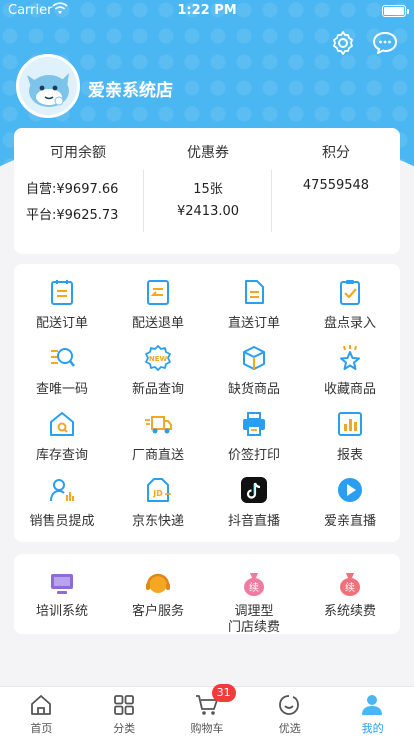 This screenshot has width=414, height=736. Describe the element at coordinates (253, 521) in the screenshot. I see `menu-label: 抖音直播` at that location.